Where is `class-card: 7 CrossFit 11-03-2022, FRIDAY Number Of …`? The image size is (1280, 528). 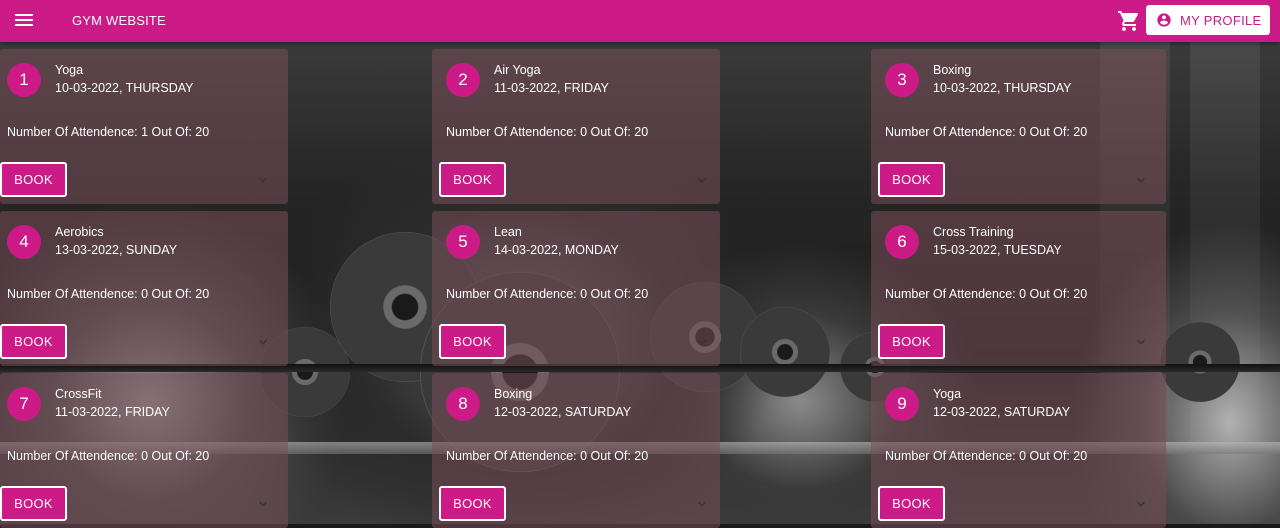
class-card: 7 CrossFit 11-03-2022, FRIDAY Number Of … is located at coordinates (144, 450).